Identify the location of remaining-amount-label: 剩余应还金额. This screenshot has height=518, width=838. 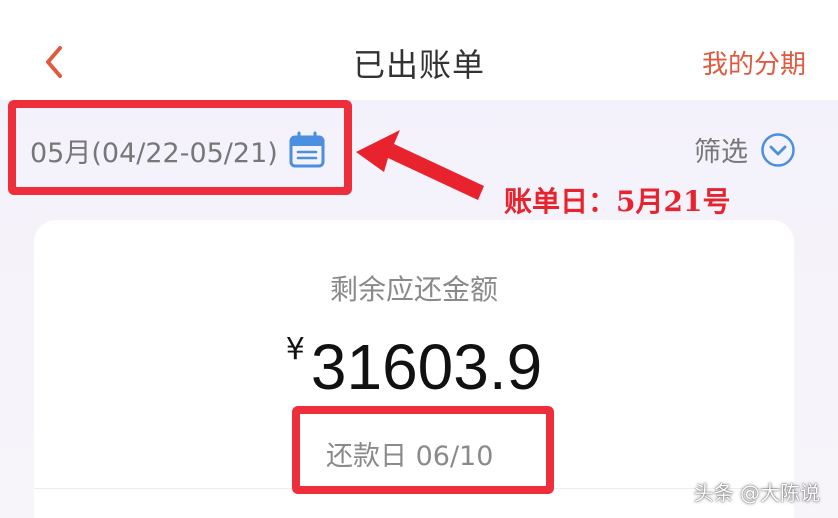
(413, 289).